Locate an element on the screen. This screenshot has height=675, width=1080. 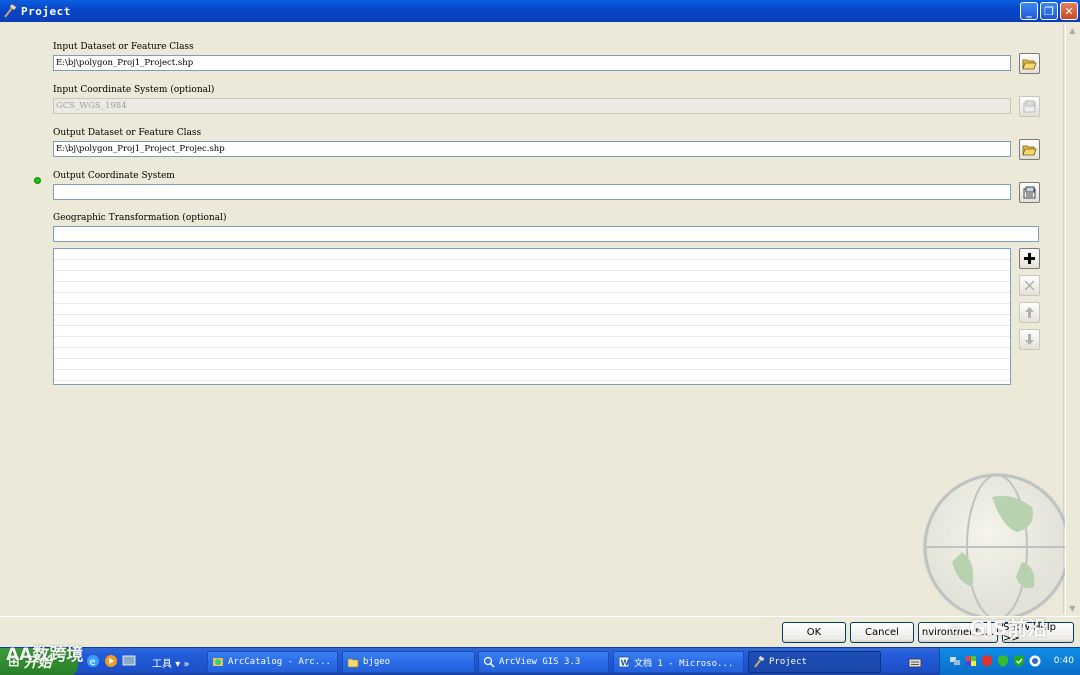
close-button: ✕ is located at coordinates (1069, 11).